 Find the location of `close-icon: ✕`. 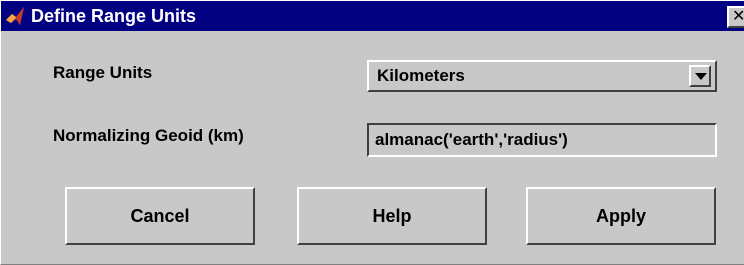

close-icon: ✕ is located at coordinates (738, 16).